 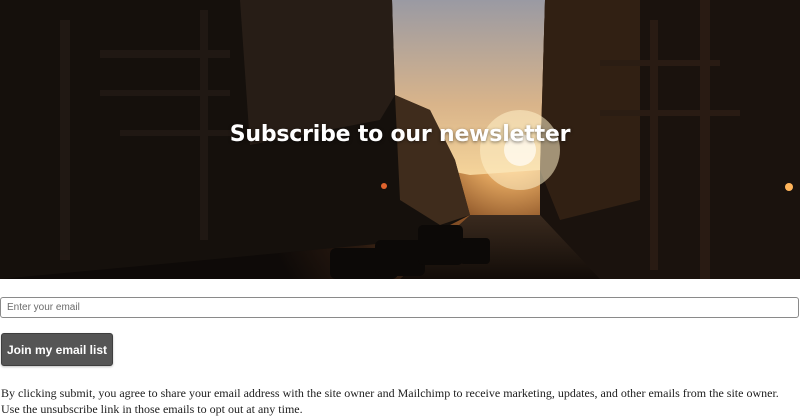 What do you see at coordinates (57, 349) in the screenshot?
I see `join-email-list-button: Join my email list` at bounding box center [57, 349].